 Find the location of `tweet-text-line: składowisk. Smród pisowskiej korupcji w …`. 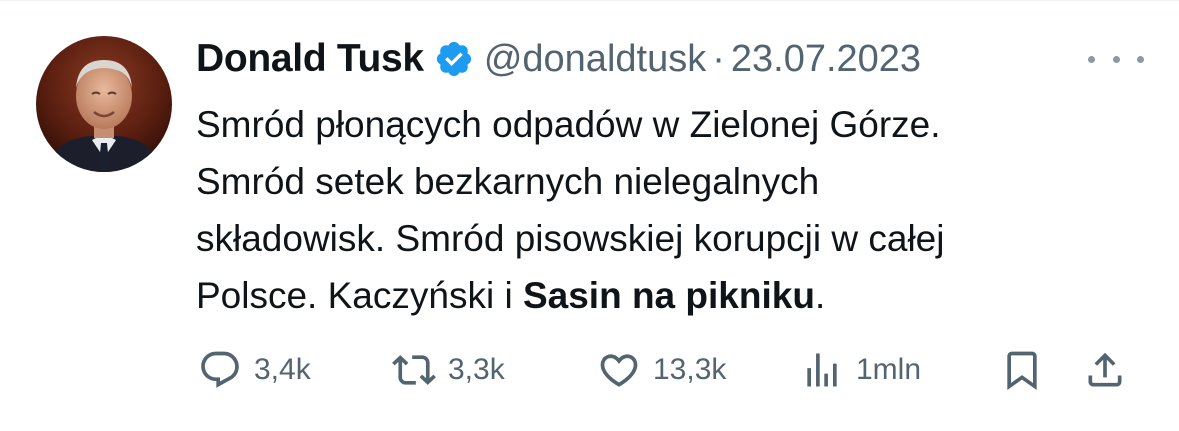

tweet-text-line: składowisk. Smród pisowskiej korupcji w … is located at coordinates (570, 238).